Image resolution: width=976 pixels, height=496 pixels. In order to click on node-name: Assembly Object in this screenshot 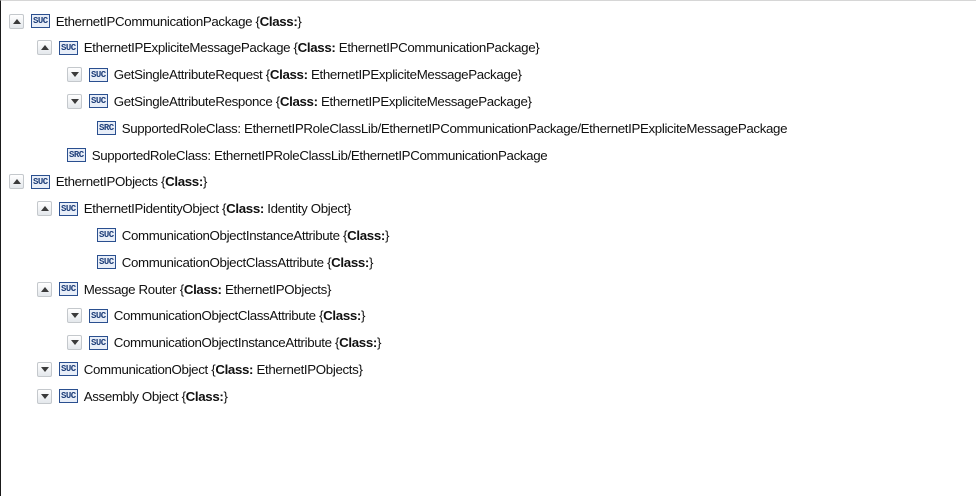, I will do `click(131, 396)`.